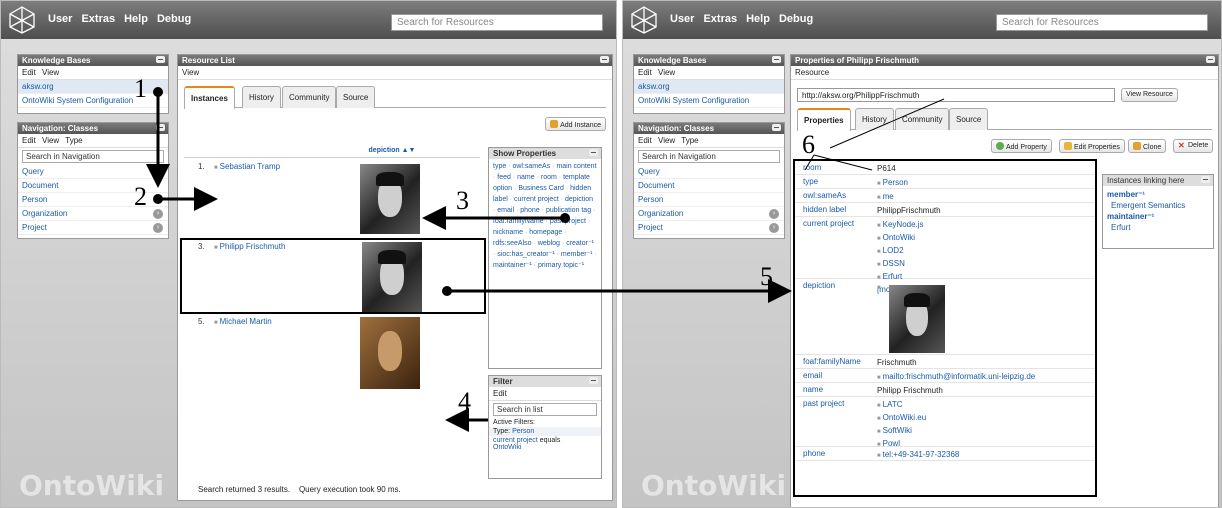  What do you see at coordinates (209, 97) in the screenshot?
I see `tab-instances: Instances` at bounding box center [209, 97].